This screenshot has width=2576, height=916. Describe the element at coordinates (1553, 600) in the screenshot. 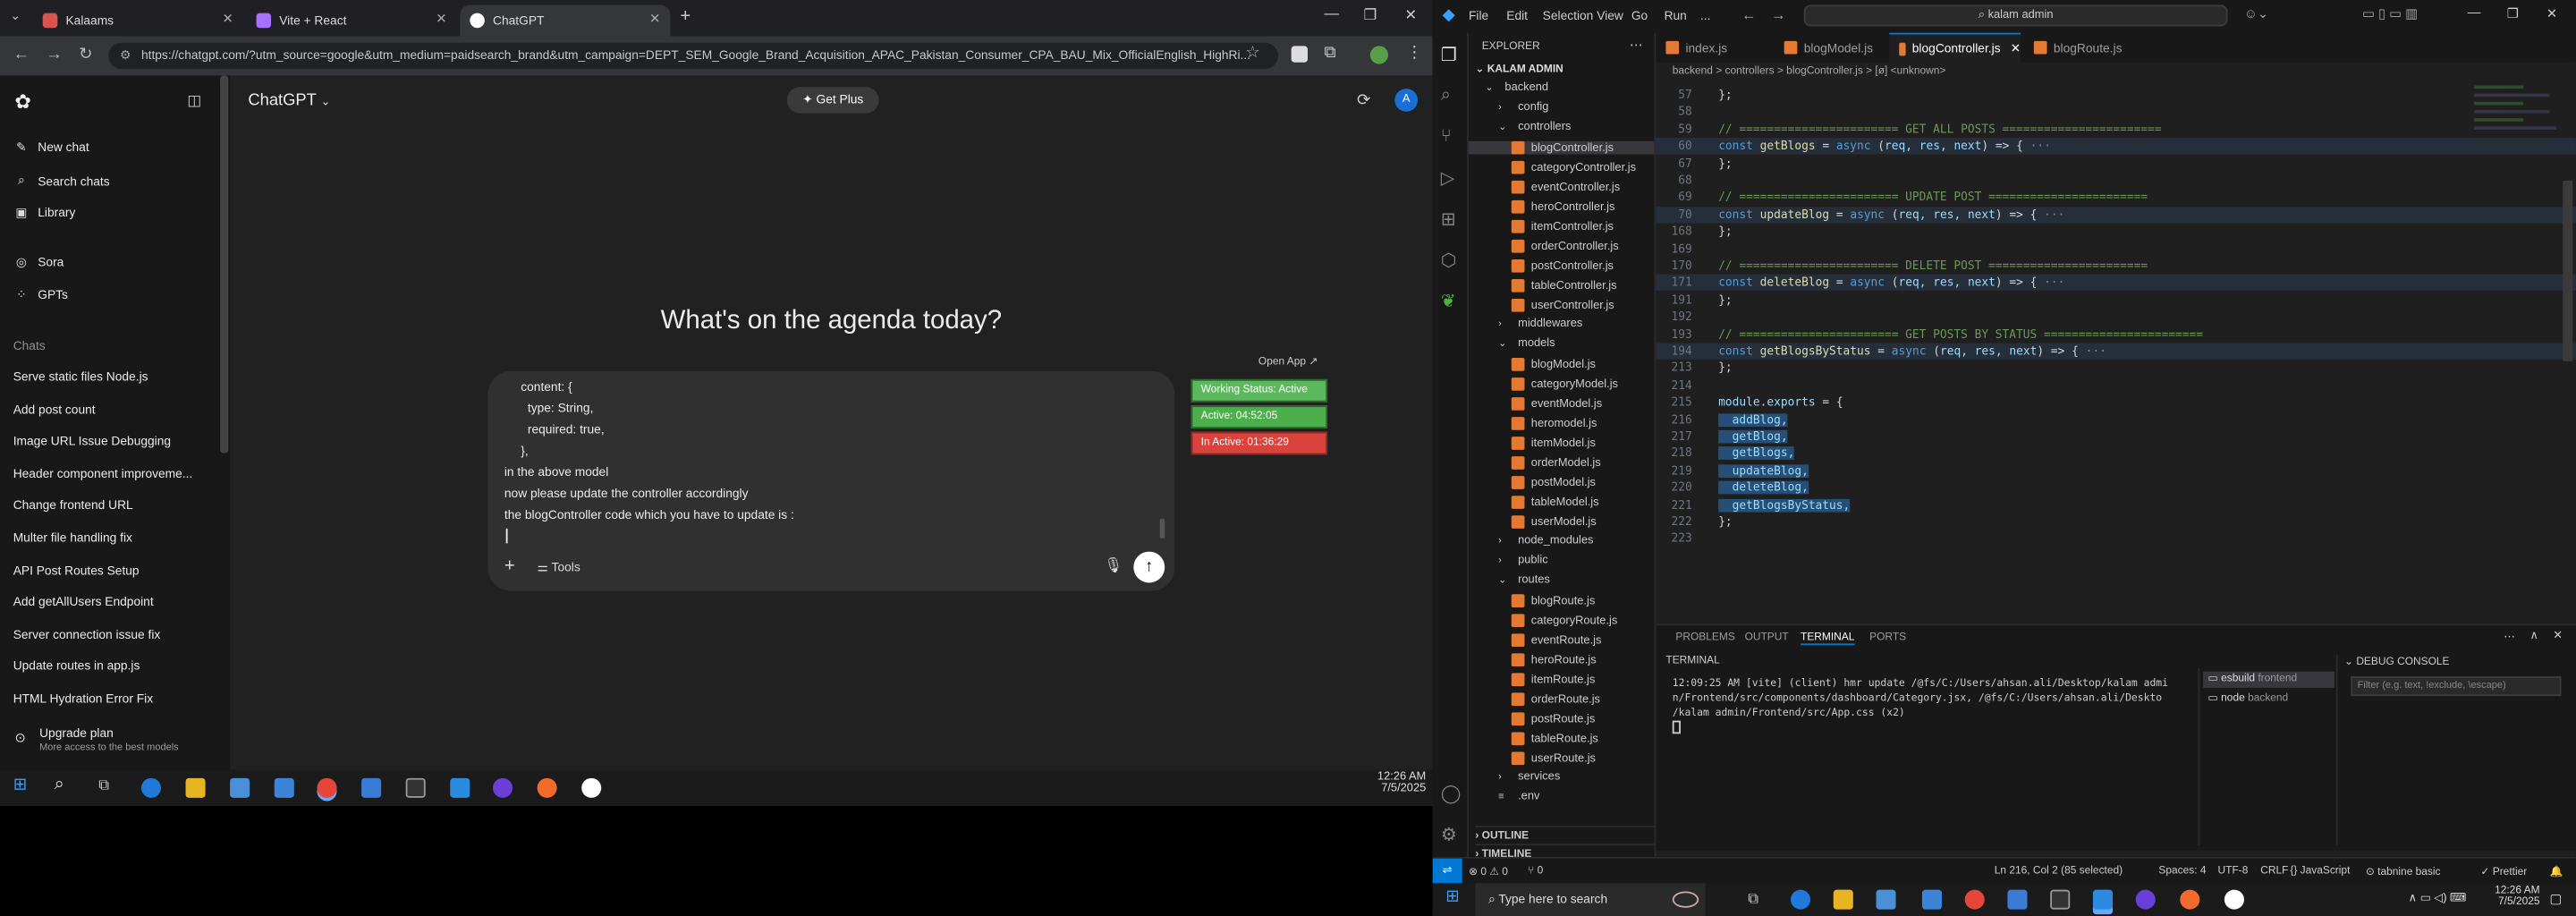

I see `tree-file: blogRoute.js` at that location.